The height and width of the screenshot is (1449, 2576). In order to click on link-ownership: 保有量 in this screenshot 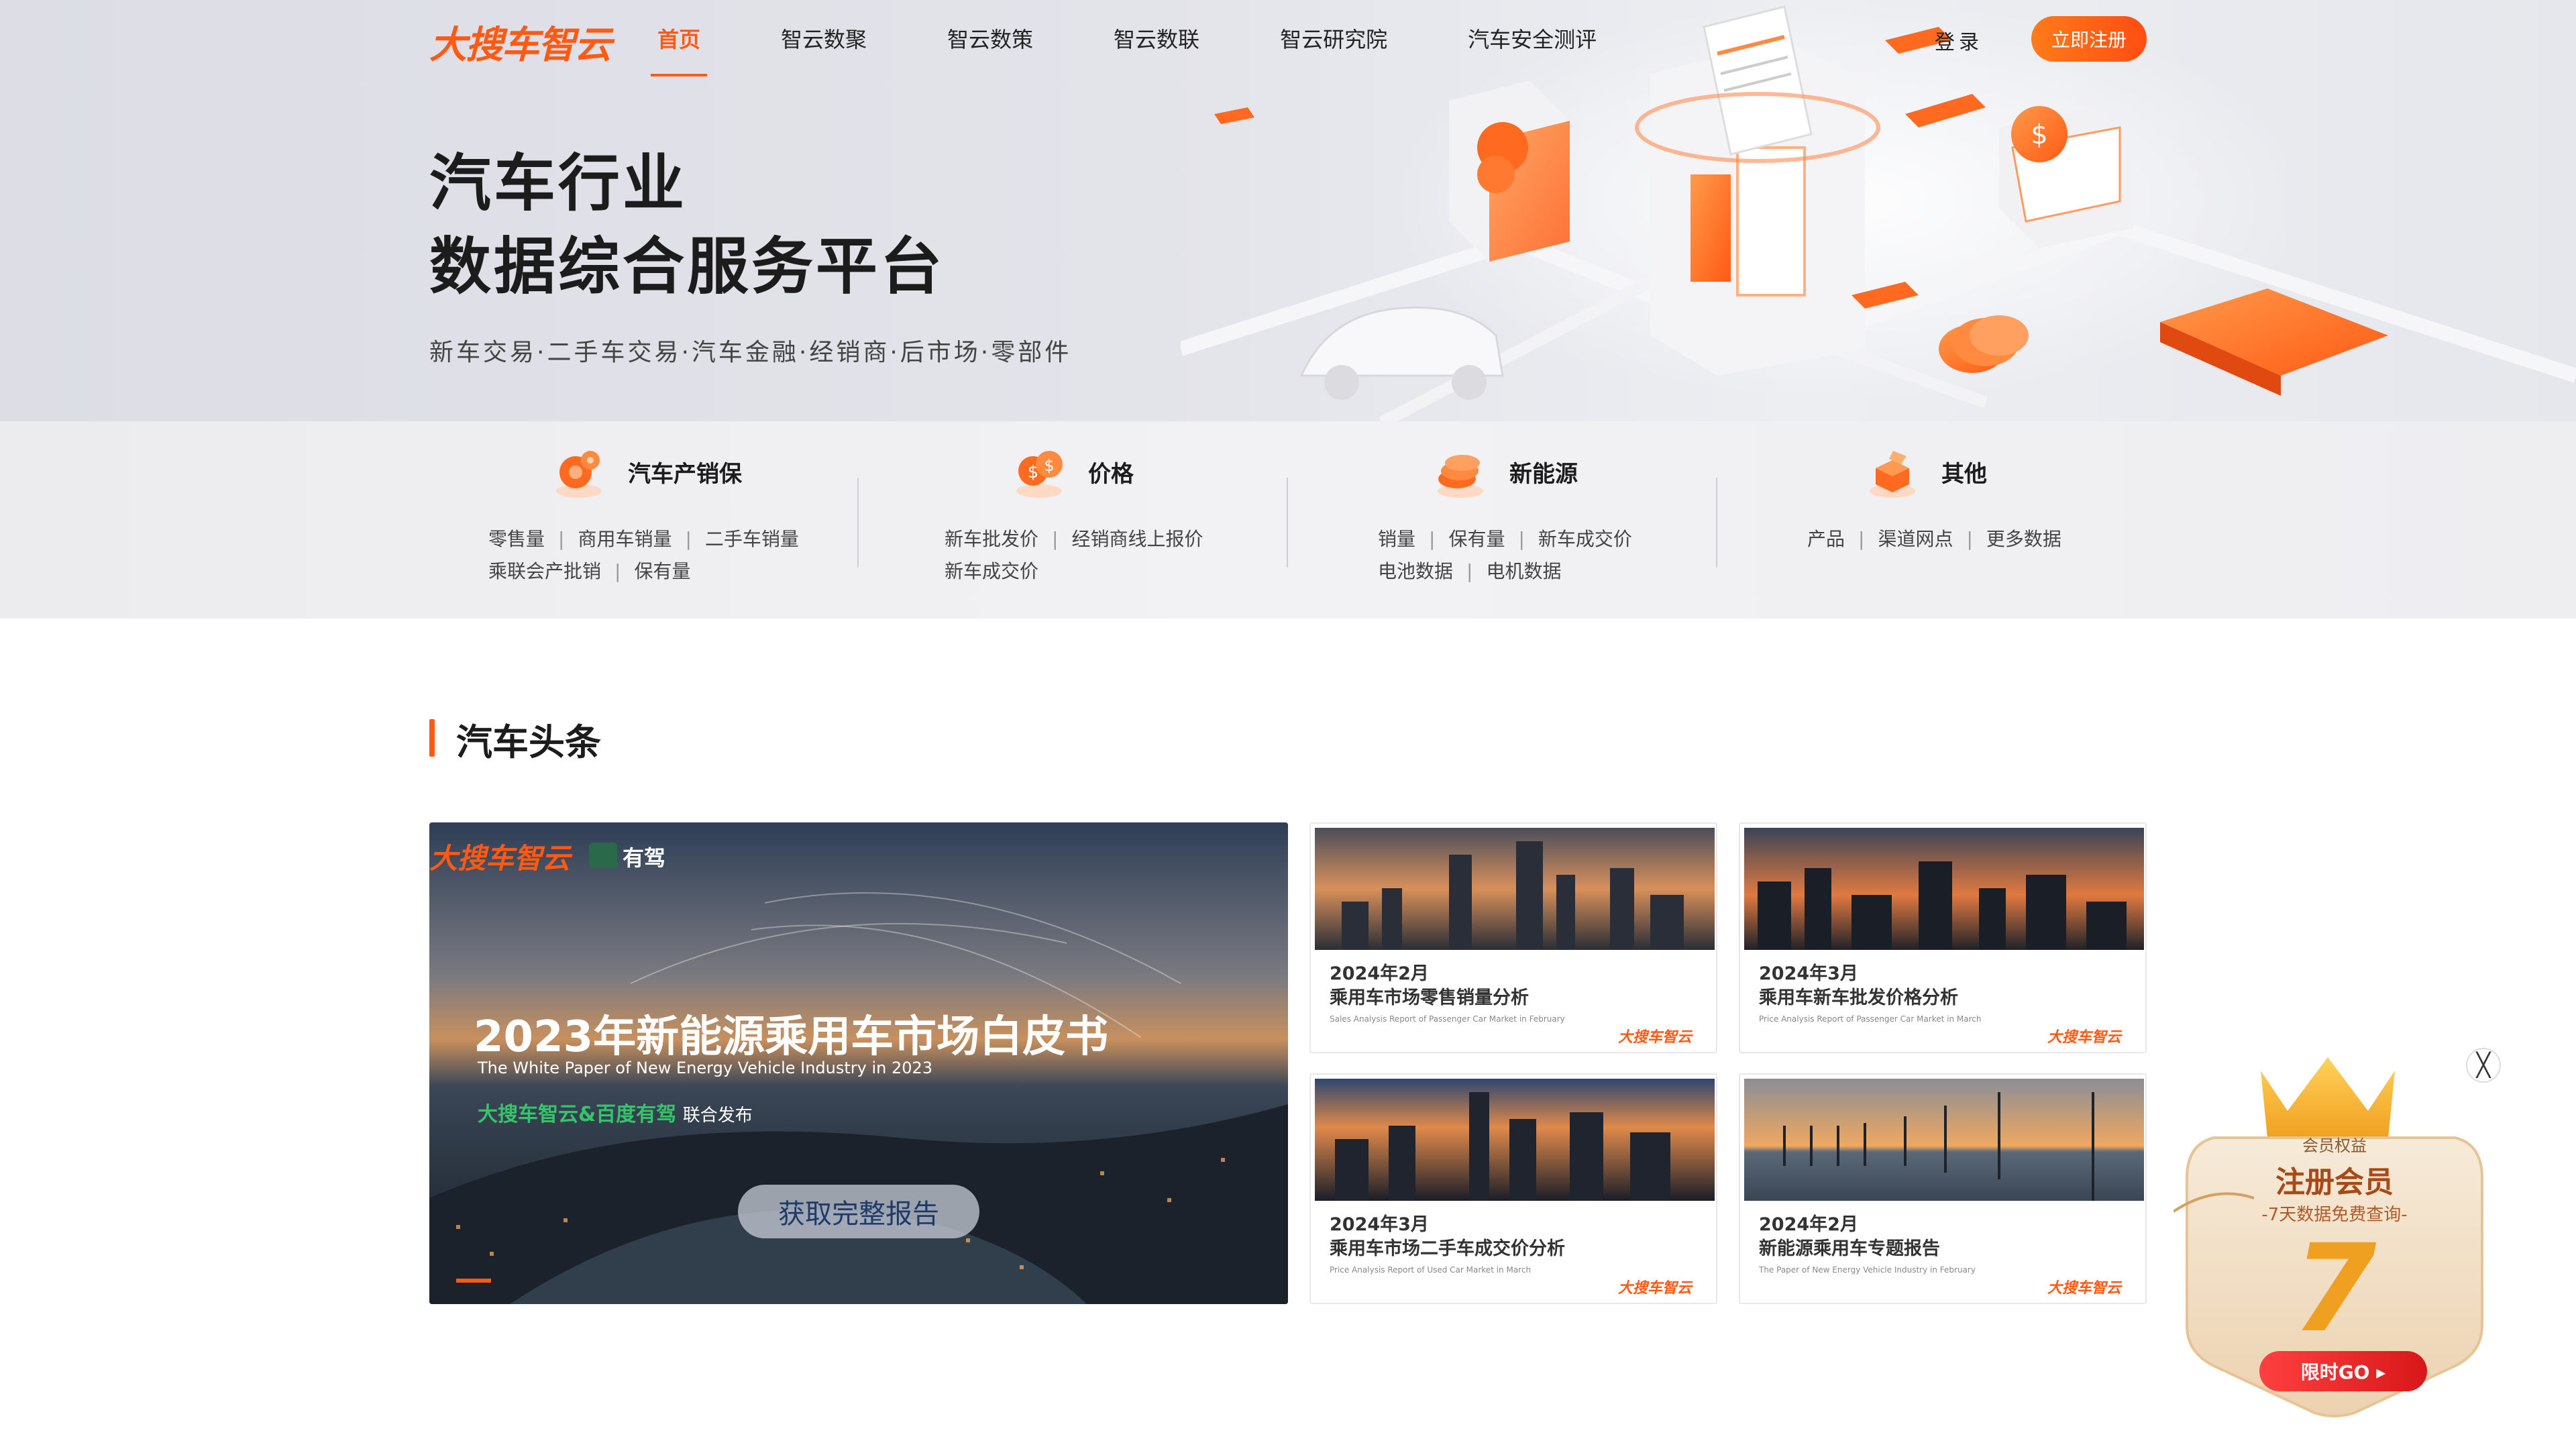, I will do `click(662, 571)`.